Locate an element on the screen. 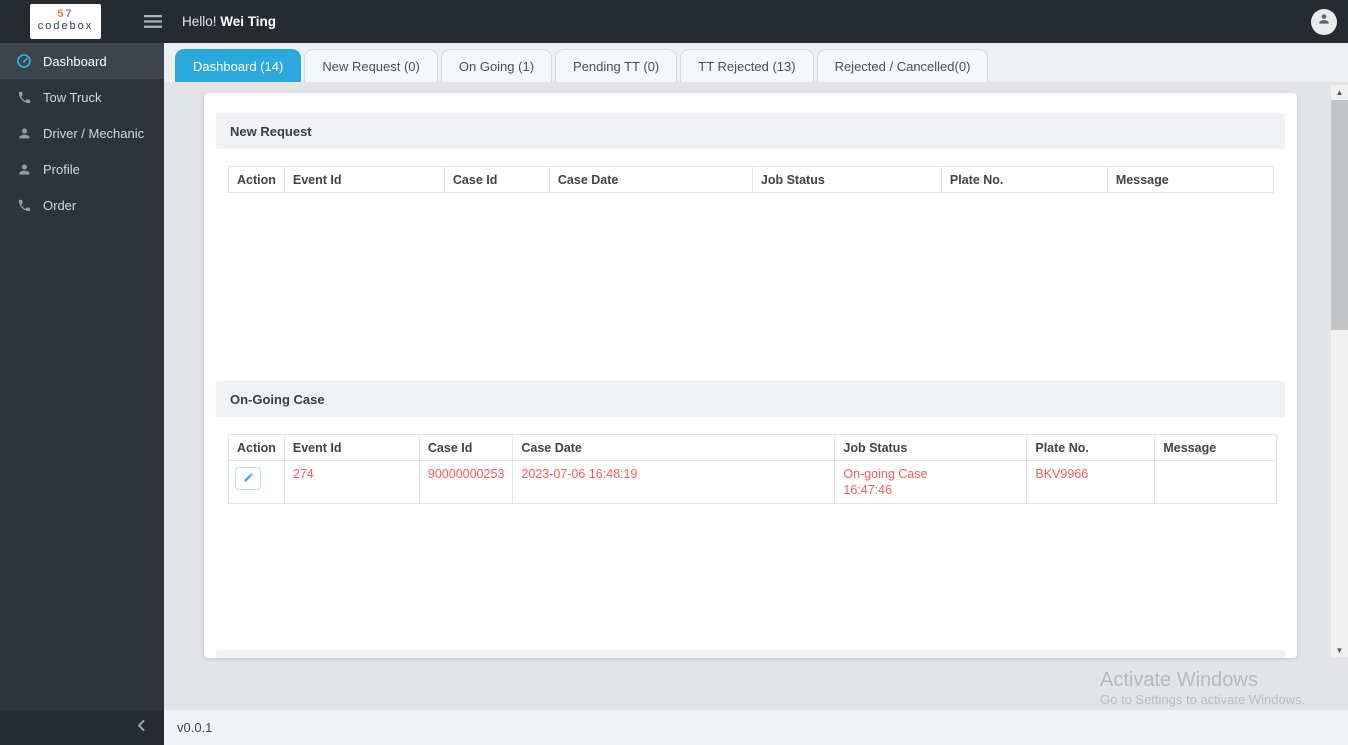 The height and width of the screenshot is (745, 1348). greeting-text: Hello! Wei Ting is located at coordinates (229, 21).